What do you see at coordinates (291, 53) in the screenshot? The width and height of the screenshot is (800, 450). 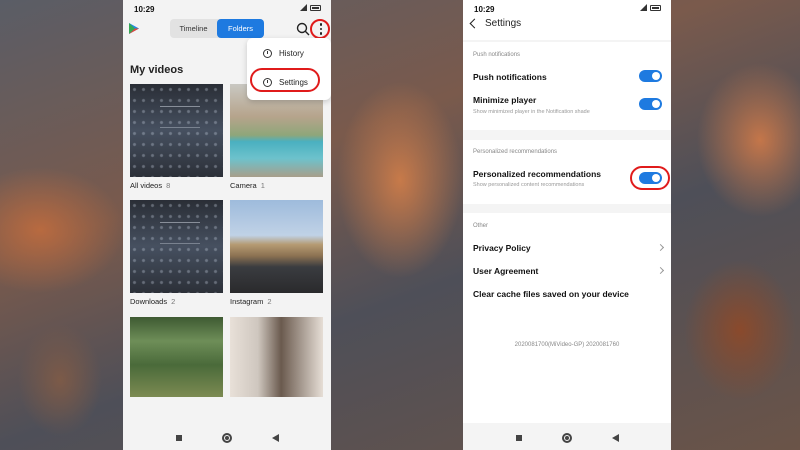 I see `menu-item-label: History` at bounding box center [291, 53].